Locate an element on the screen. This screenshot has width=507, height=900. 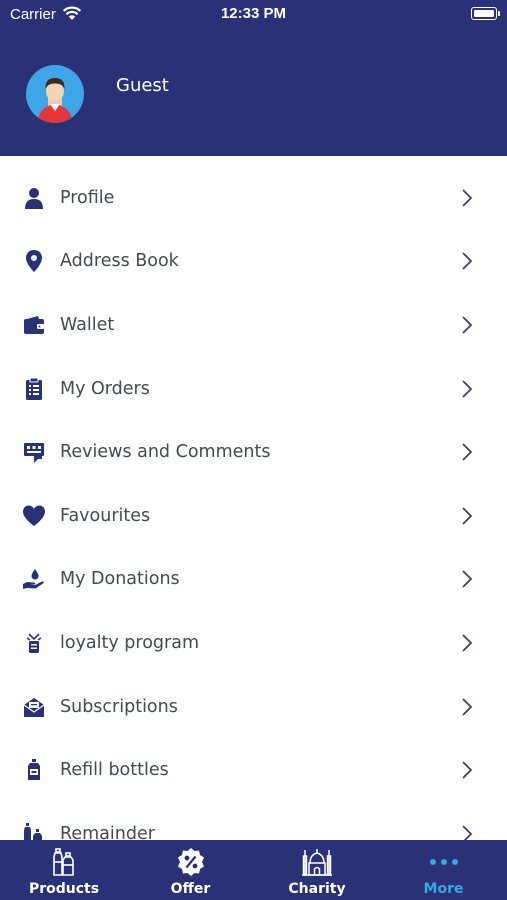
menu-item-label: My Orders is located at coordinates (105, 388).